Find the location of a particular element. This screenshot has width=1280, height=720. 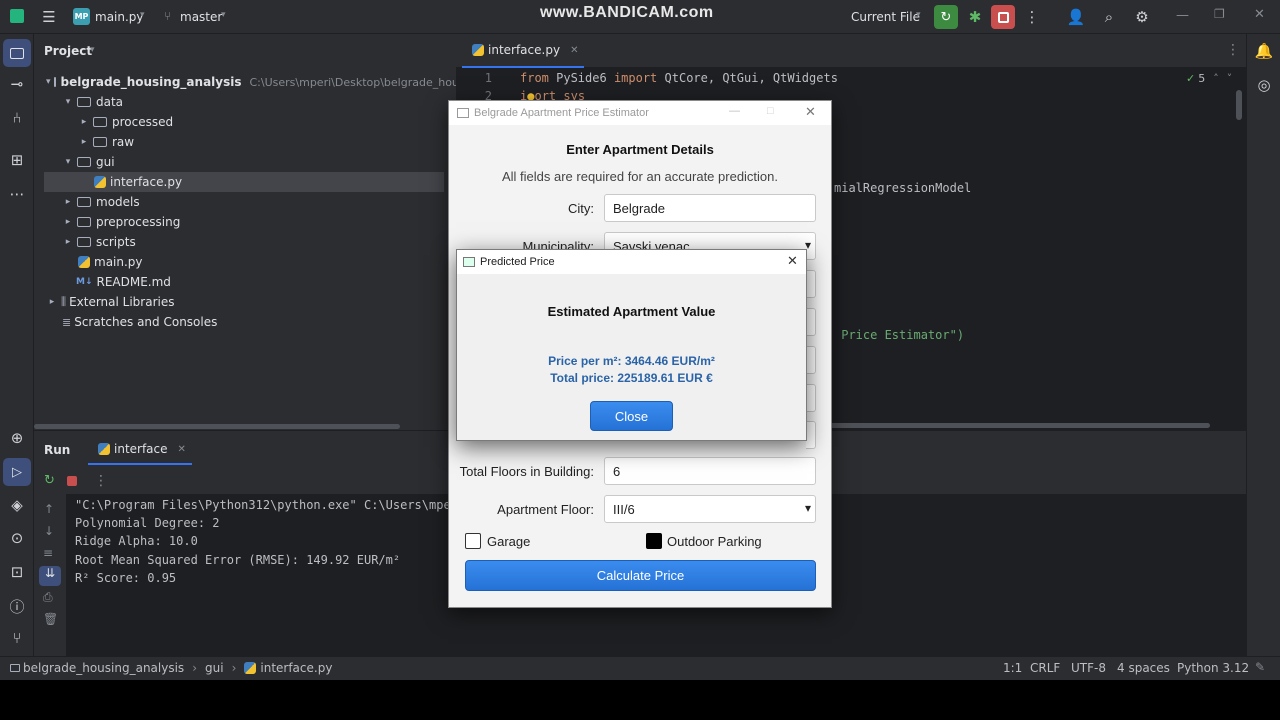

debug-icon: ✱ is located at coordinates (975, 17).